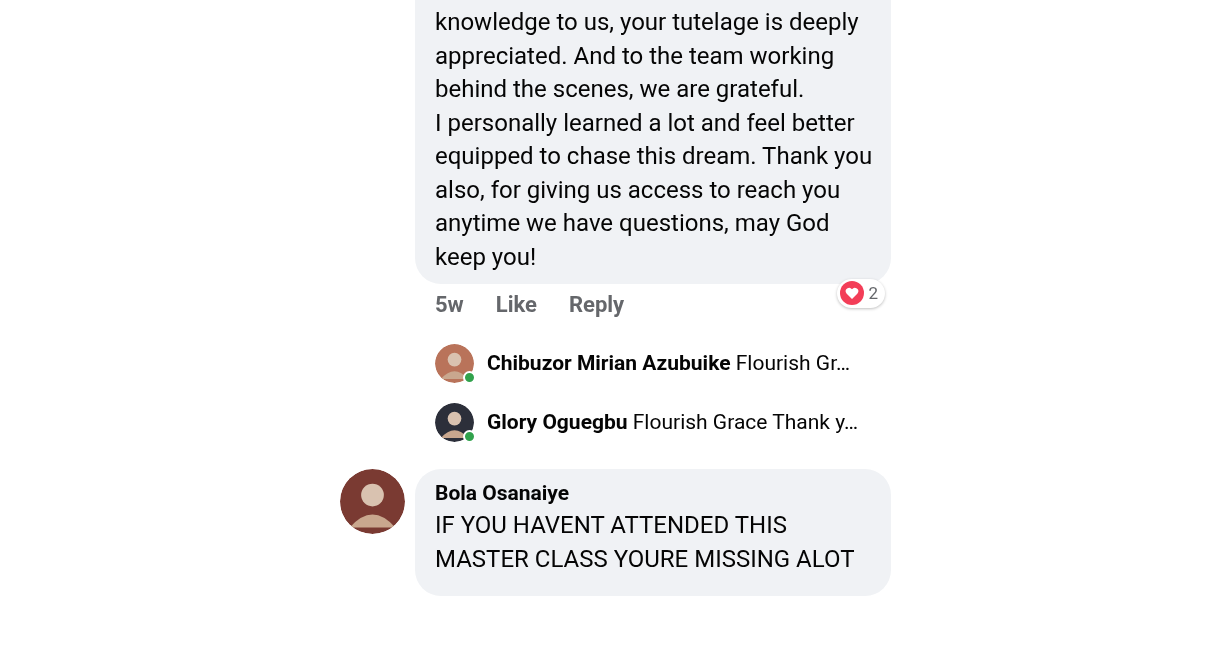 This screenshot has height=652, width=1230. What do you see at coordinates (596, 304) in the screenshot?
I see `comment-action-link: Reply` at bounding box center [596, 304].